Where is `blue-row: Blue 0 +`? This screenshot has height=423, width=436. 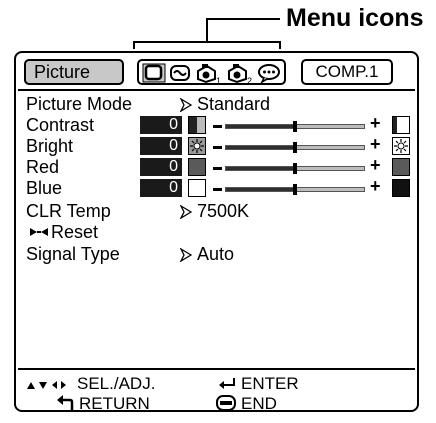 blue-row: Blue 0 + is located at coordinates (216, 188).